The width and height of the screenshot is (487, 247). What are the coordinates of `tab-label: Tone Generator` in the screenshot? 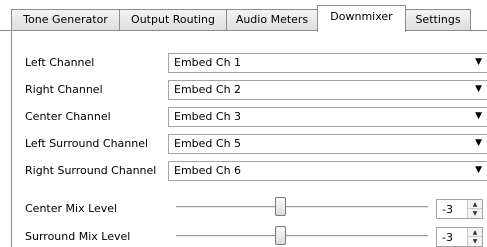 It's located at (65, 19).